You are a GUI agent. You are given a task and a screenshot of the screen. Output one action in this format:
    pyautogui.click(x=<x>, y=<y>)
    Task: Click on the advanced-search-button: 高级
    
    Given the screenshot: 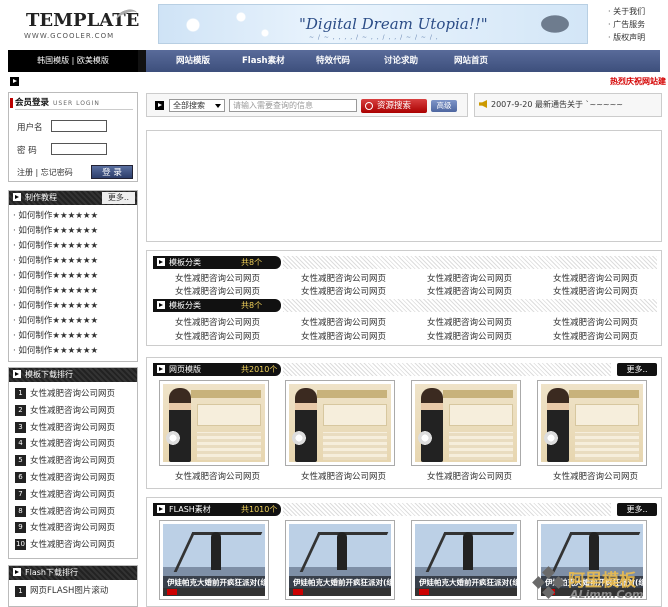 What is the action you would take?
    pyautogui.click(x=444, y=106)
    